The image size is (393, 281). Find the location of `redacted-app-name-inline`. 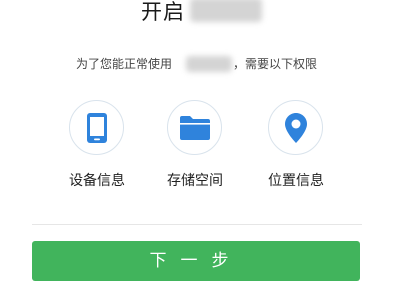

redacted-app-name-inline is located at coordinates (209, 64).